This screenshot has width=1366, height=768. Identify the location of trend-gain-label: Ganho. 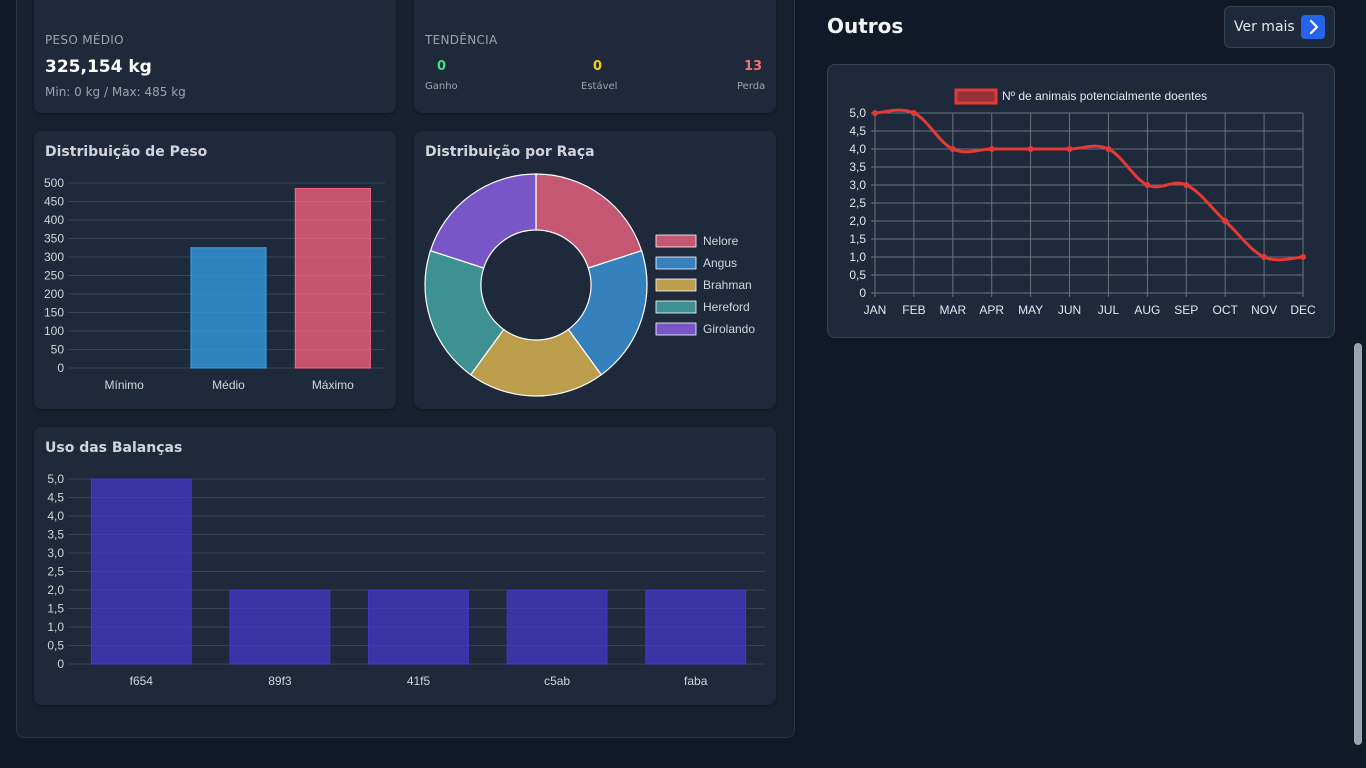
(441, 86).